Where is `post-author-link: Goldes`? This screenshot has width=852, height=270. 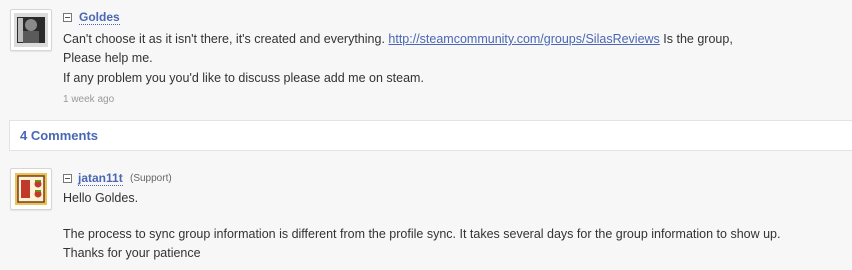 post-author-link: Goldes is located at coordinates (99, 18).